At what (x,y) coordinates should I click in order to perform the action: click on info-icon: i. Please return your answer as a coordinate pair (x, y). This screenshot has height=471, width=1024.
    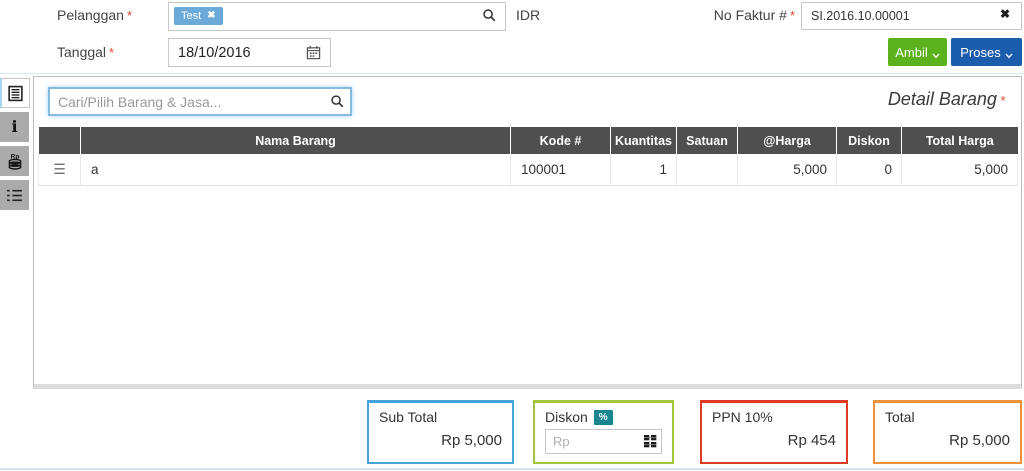
    Looking at the image, I should click on (14, 126).